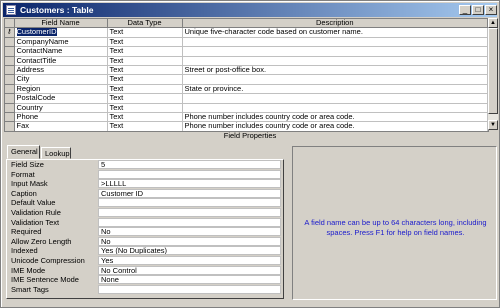  I want to click on property-label: IME Sentence Mode, so click(45, 280).